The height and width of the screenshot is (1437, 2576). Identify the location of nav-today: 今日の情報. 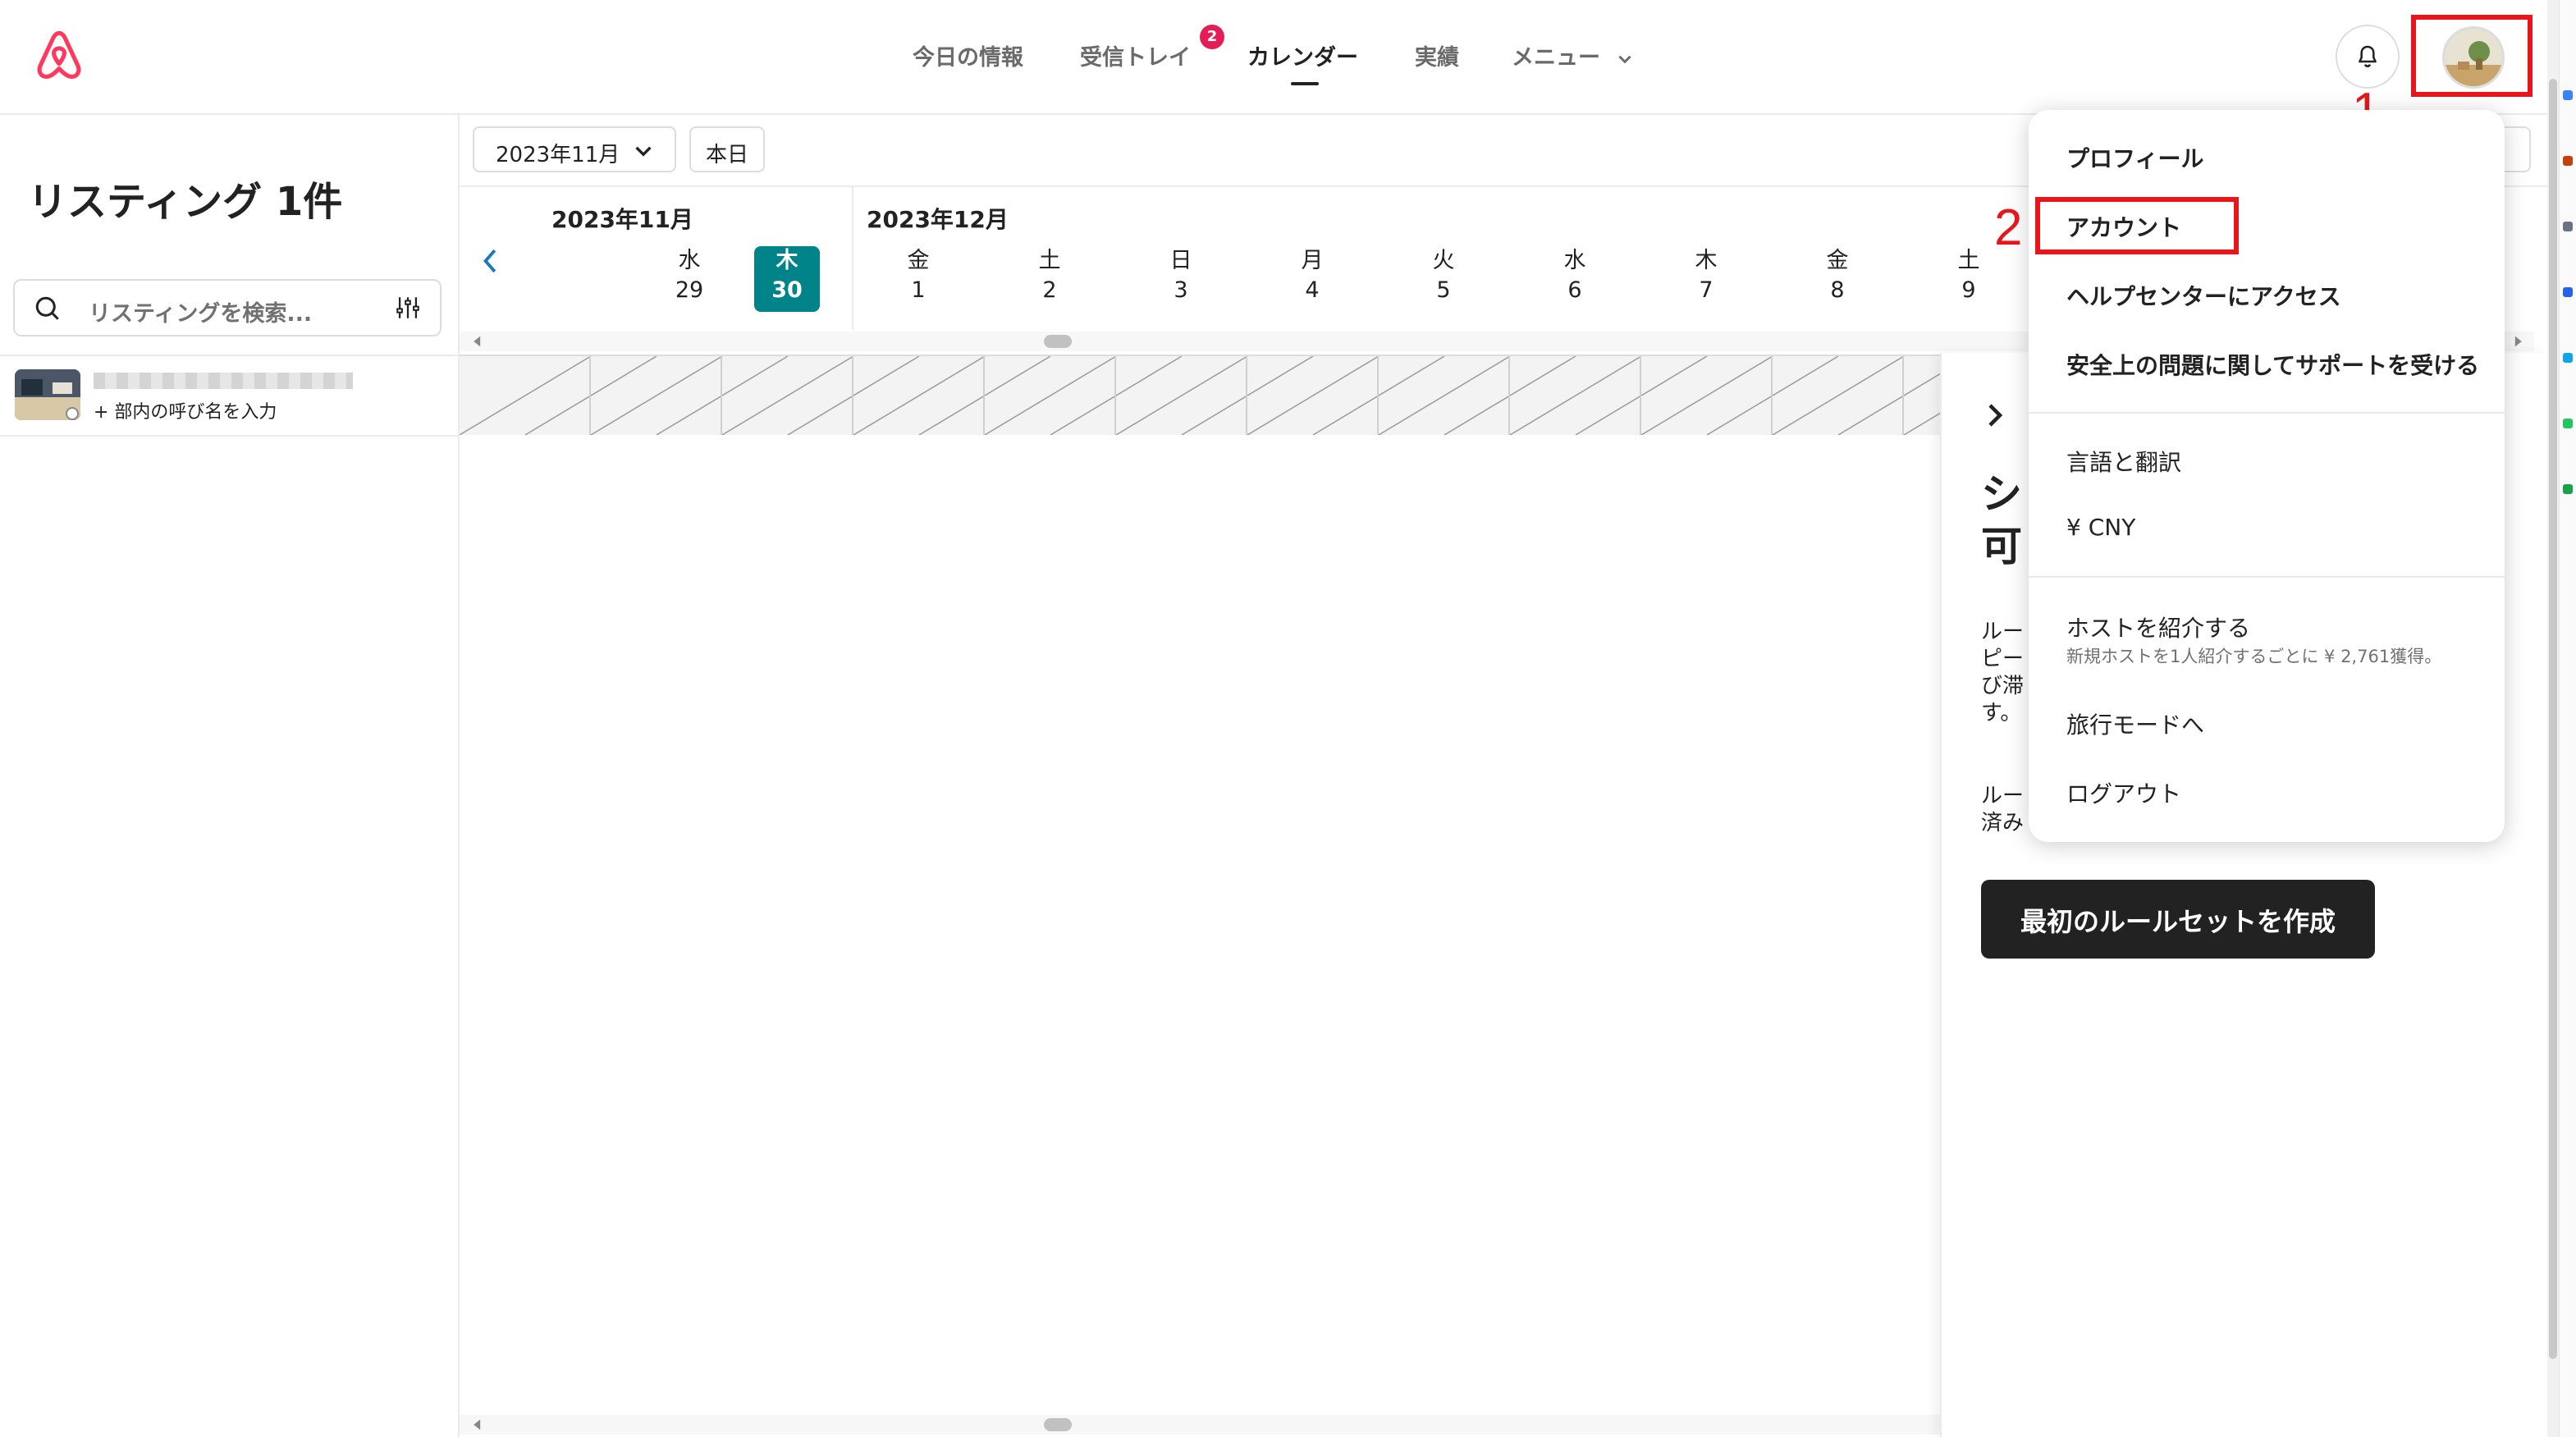
(968, 55).